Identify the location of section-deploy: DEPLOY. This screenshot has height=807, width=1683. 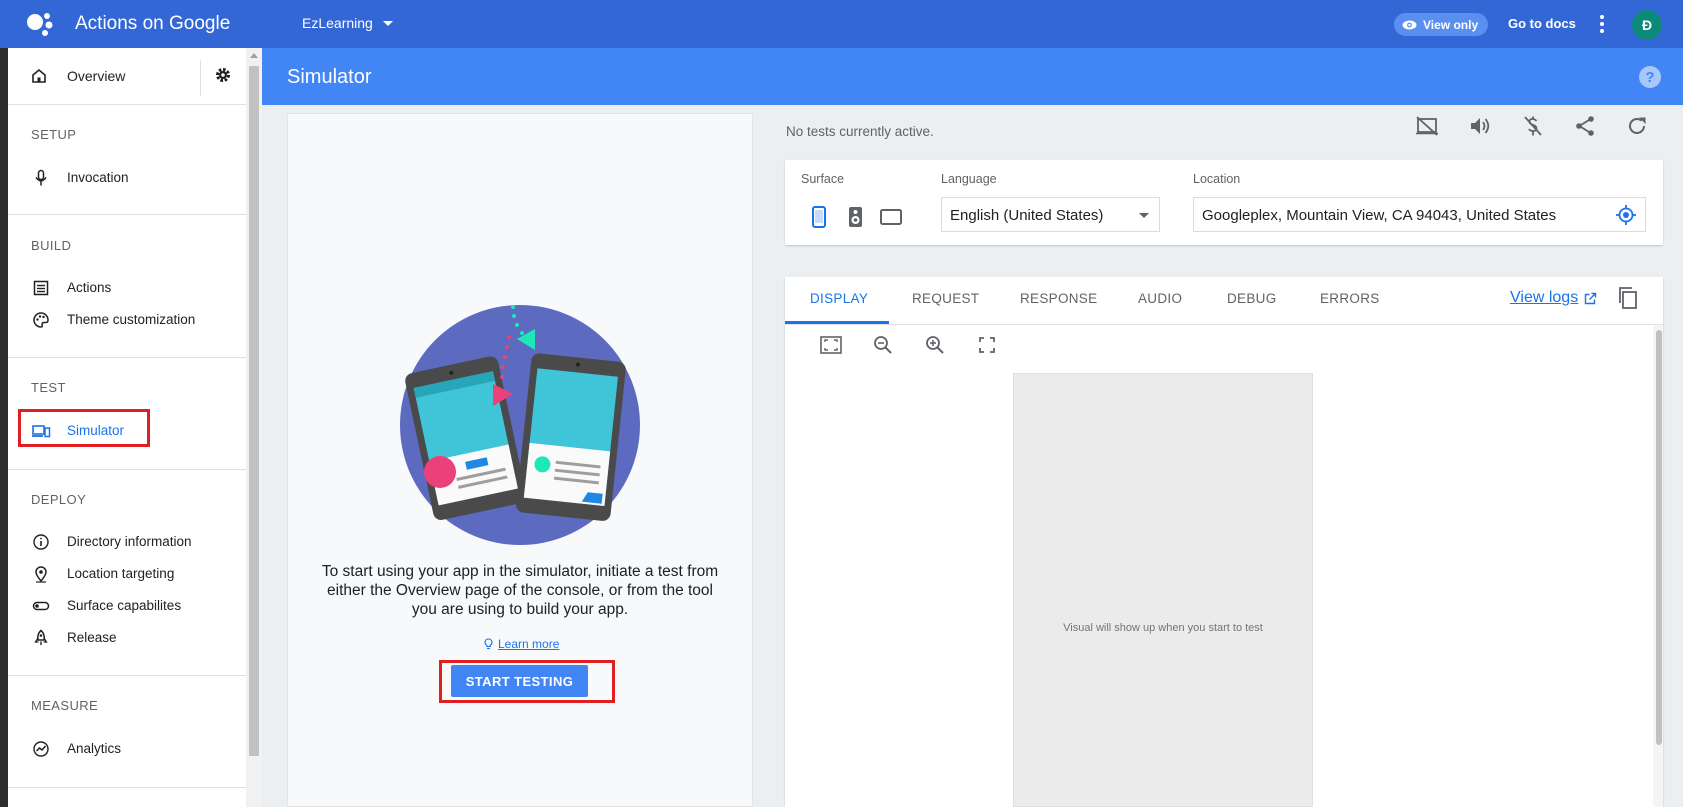
(59, 499).